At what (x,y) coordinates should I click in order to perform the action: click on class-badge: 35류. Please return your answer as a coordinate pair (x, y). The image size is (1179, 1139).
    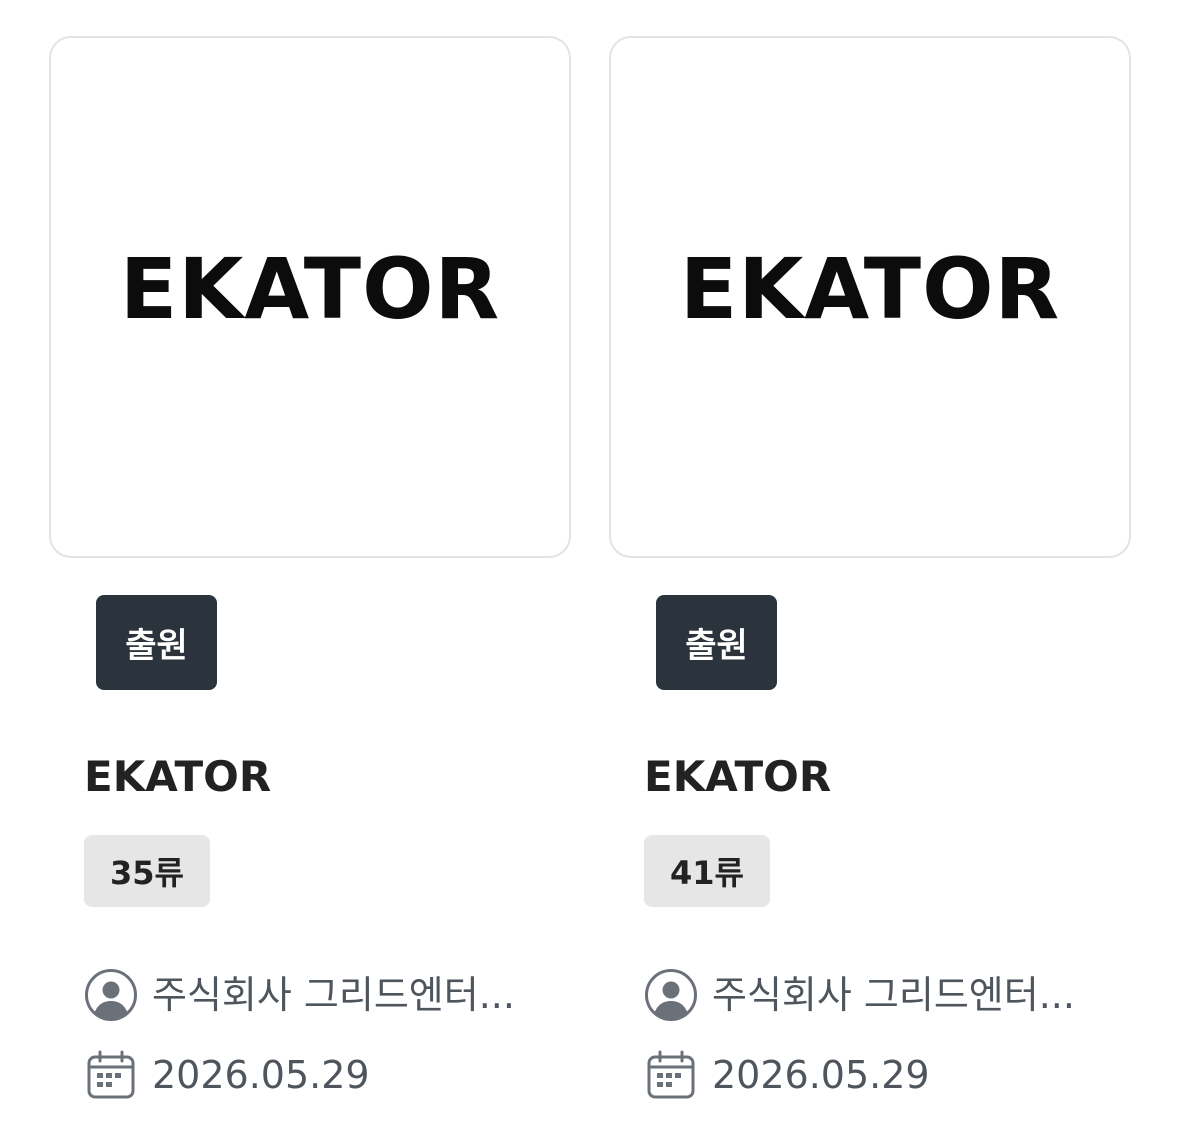
    Looking at the image, I should click on (147, 871).